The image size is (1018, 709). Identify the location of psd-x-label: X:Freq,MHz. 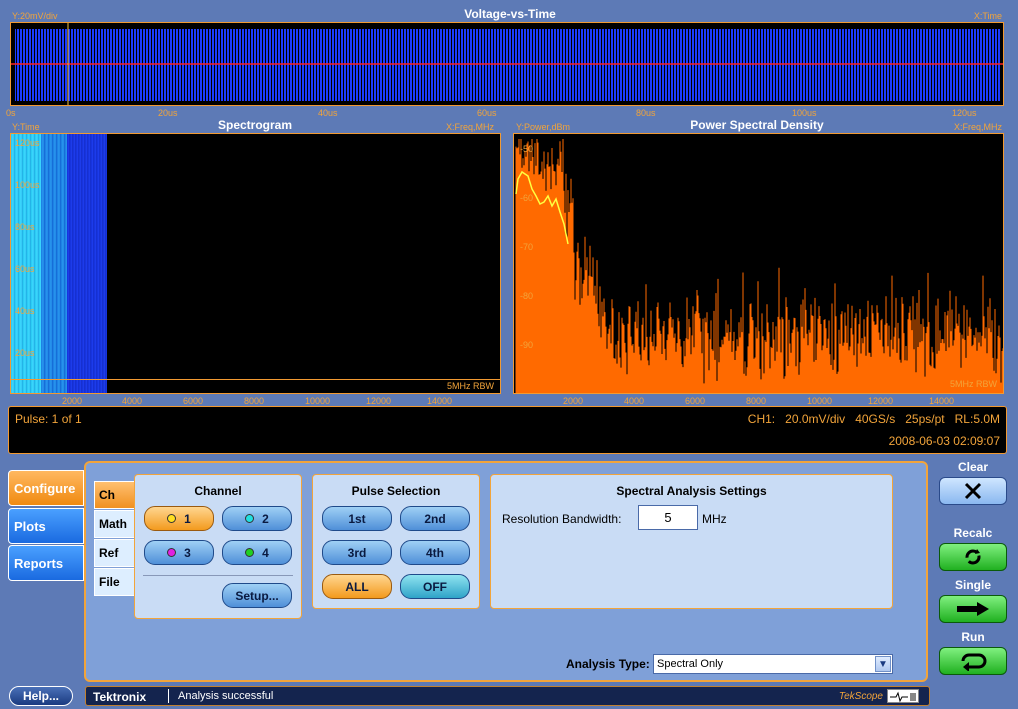
(977, 127).